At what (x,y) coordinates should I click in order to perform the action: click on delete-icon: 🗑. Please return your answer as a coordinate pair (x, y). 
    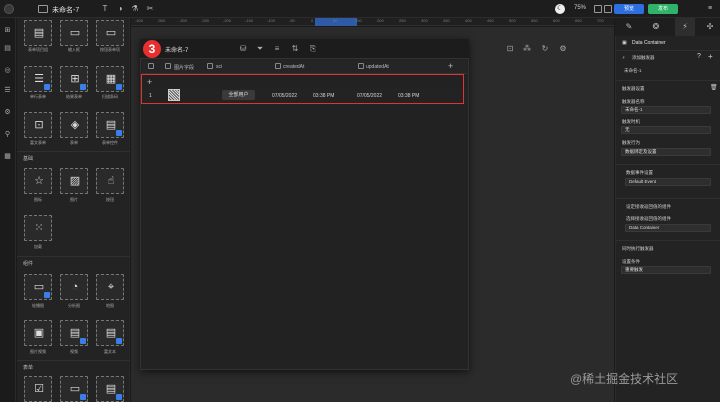
    Looking at the image, I should click on (714, 87).